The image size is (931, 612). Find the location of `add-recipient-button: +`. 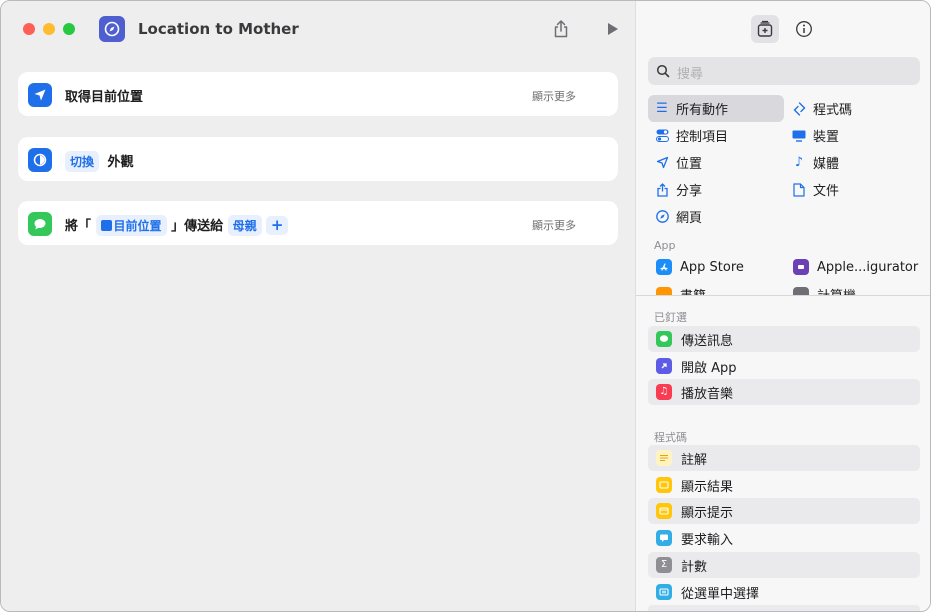

add-recipient-button: + is located at coordinates (277, 225).